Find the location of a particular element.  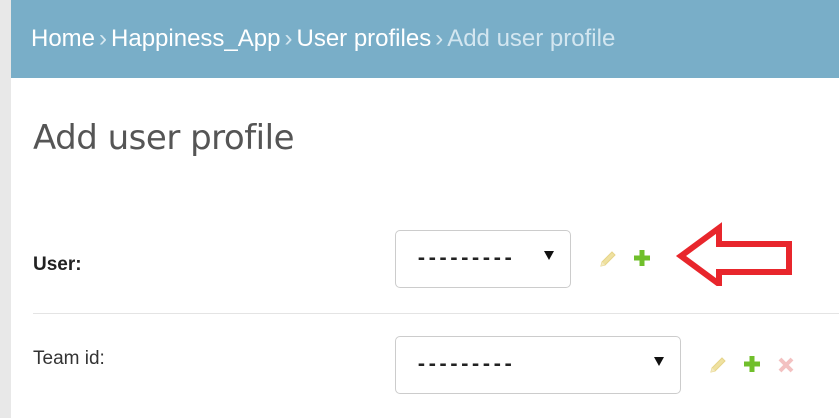

breadcrumb-app-link: Happiness_App is located at coordinates (195, 38).